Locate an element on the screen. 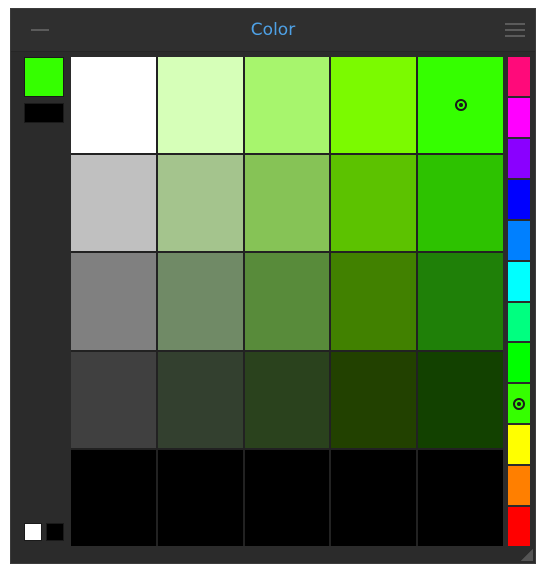  selection-marker-icon is located at coordinates (460, 105).